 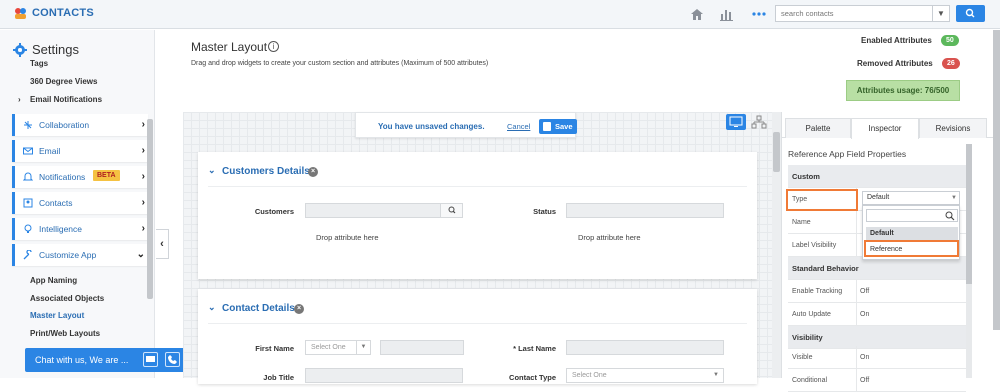 I want to click on sidebar-item-email: Email ›, so click(x=80, y=151).